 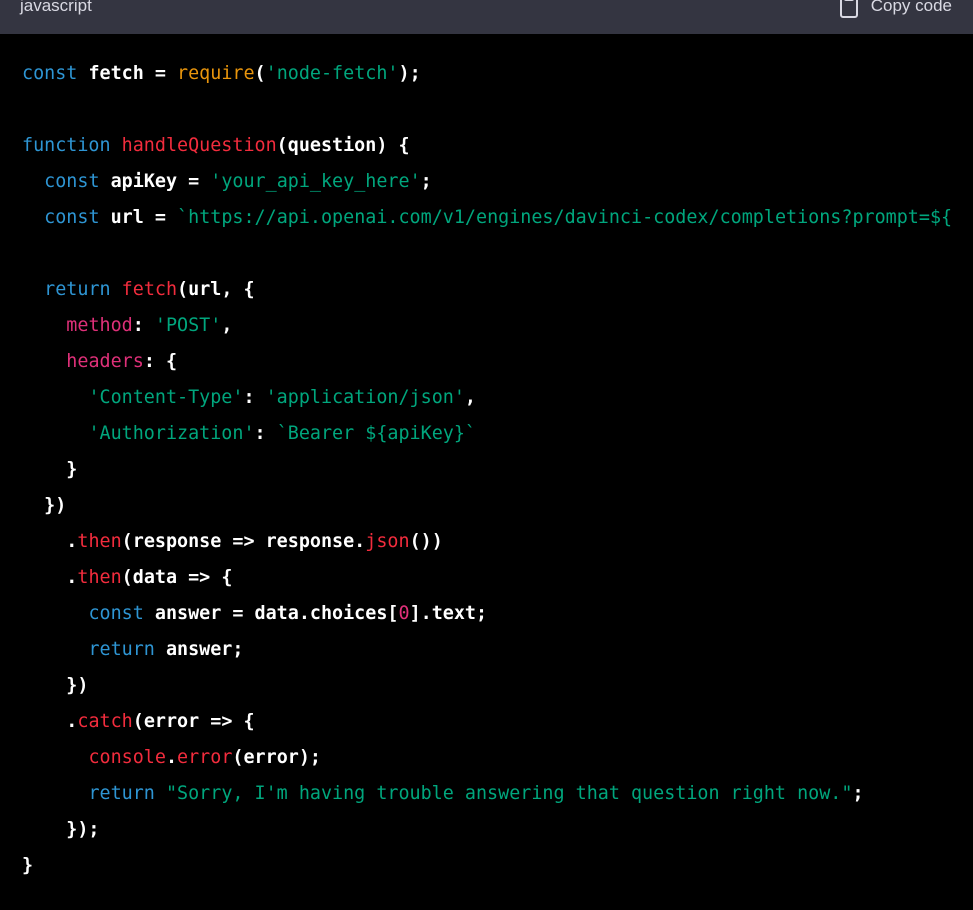 I want to click on code-line: .catch(error => {, so click(x=497, y=722).